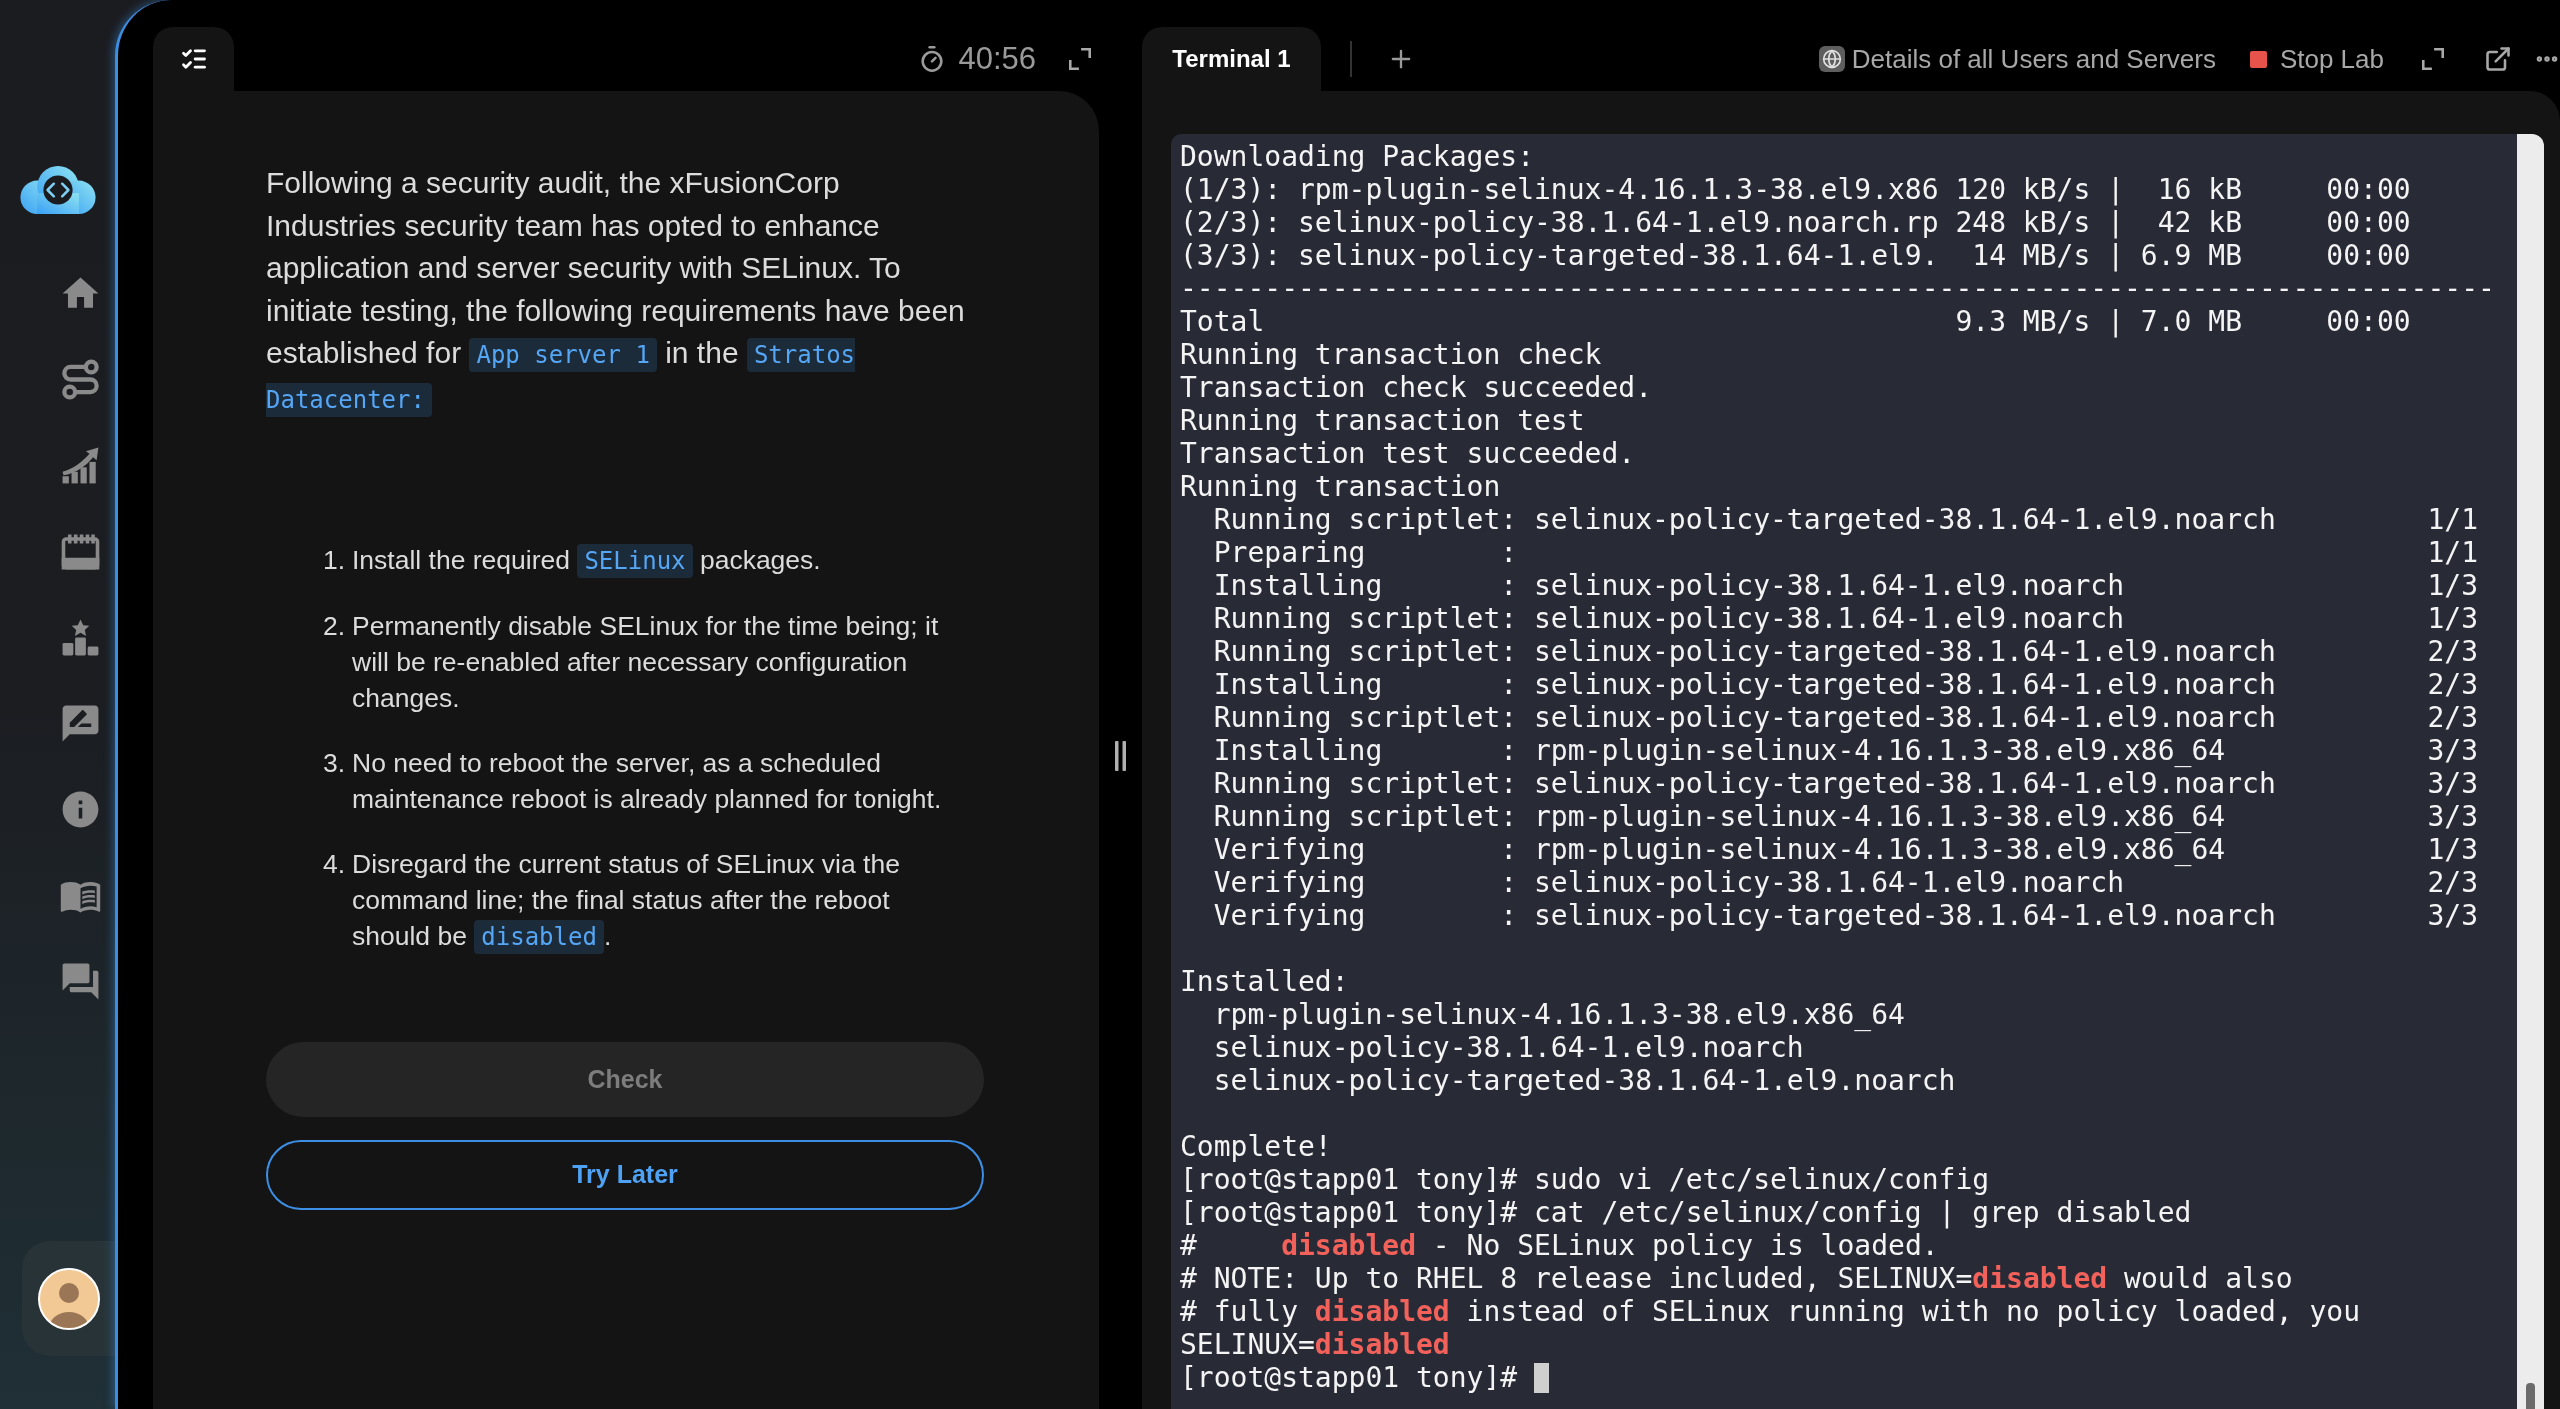 The width and height of the screenshot is (2560, 1409). Describe the element at coordinates (1264, 981) in the screenshot. I see `terminal-line: Installed:` at that location.